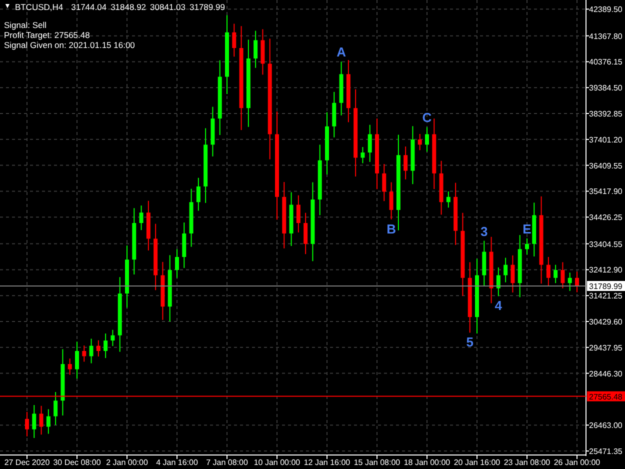  Describe the element at coordinates (605, 270) in the screenshot. I see `price-axis-label: 32412.90` at that location.